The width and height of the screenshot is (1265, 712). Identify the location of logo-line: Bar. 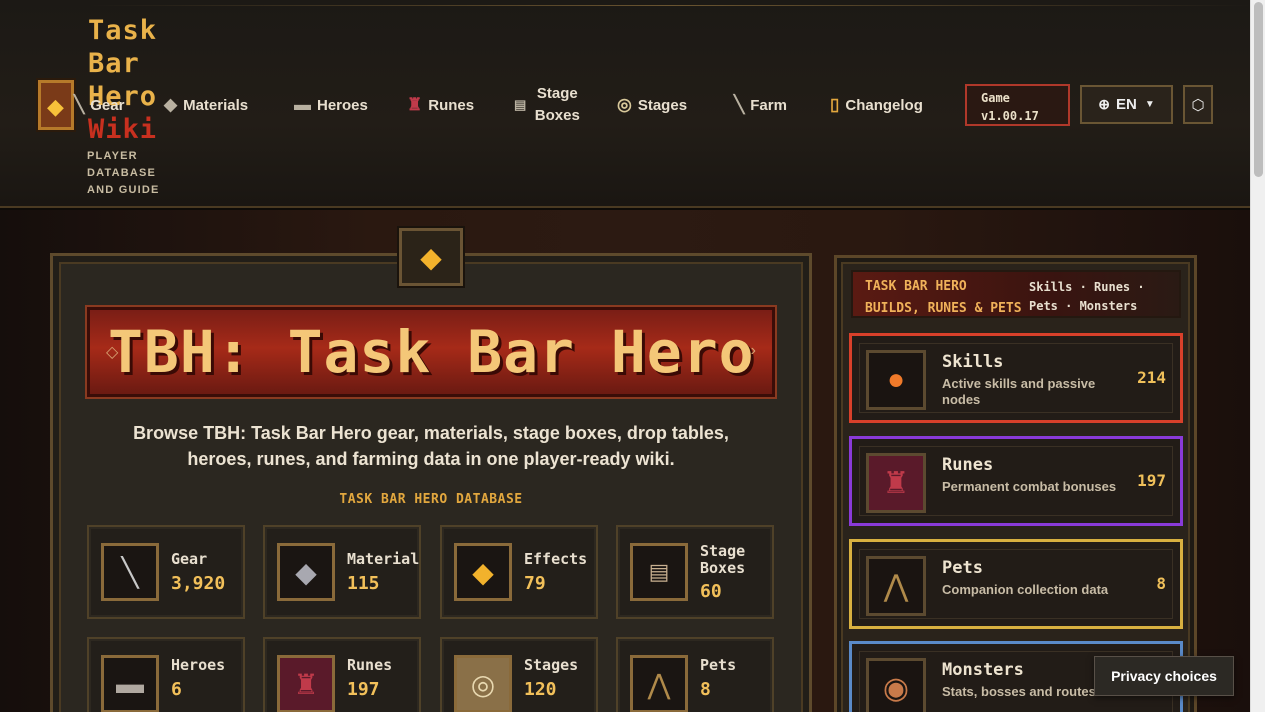
(114, 63).